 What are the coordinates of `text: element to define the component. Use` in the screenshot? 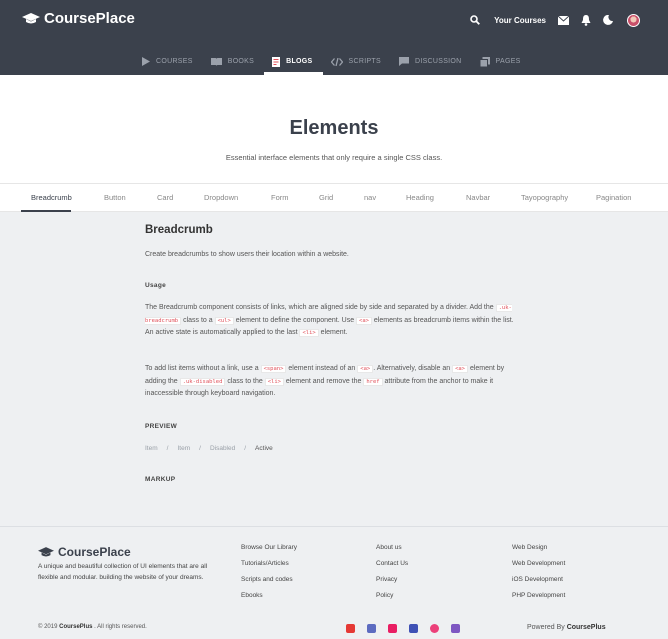 It's located at (295, 320).